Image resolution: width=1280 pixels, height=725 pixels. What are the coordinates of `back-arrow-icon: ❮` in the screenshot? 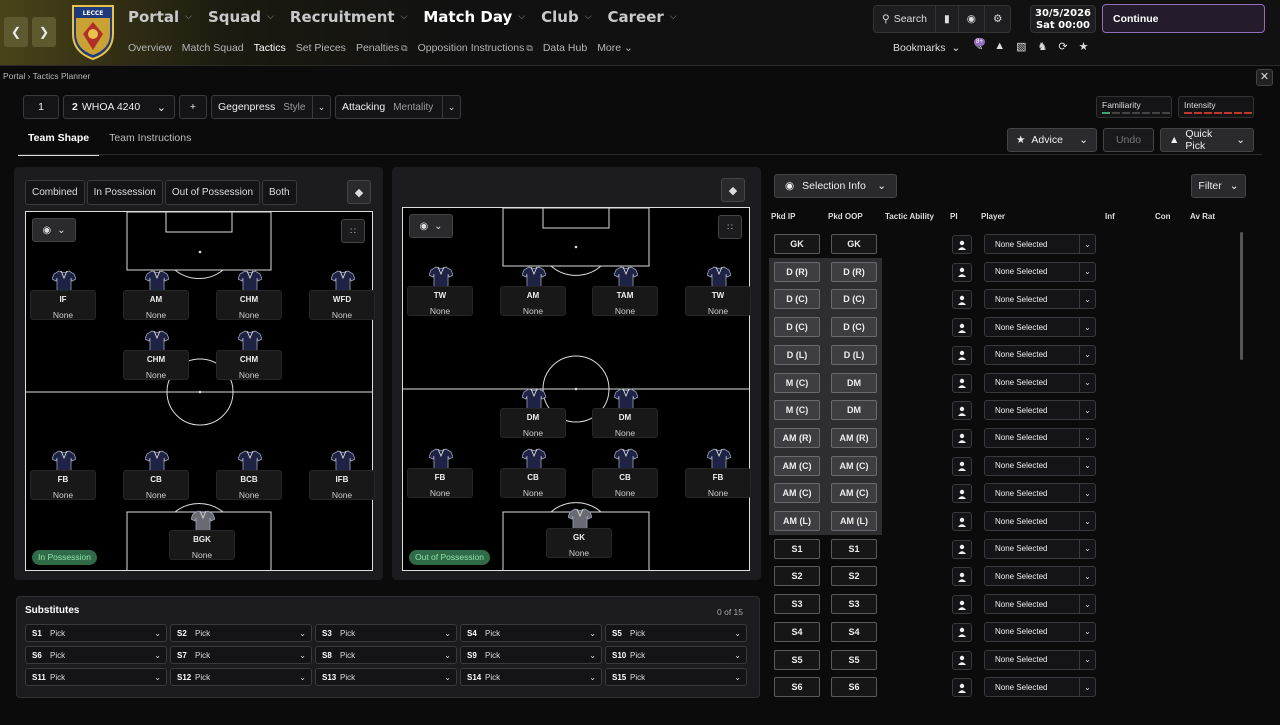 It's located at (16, 32).